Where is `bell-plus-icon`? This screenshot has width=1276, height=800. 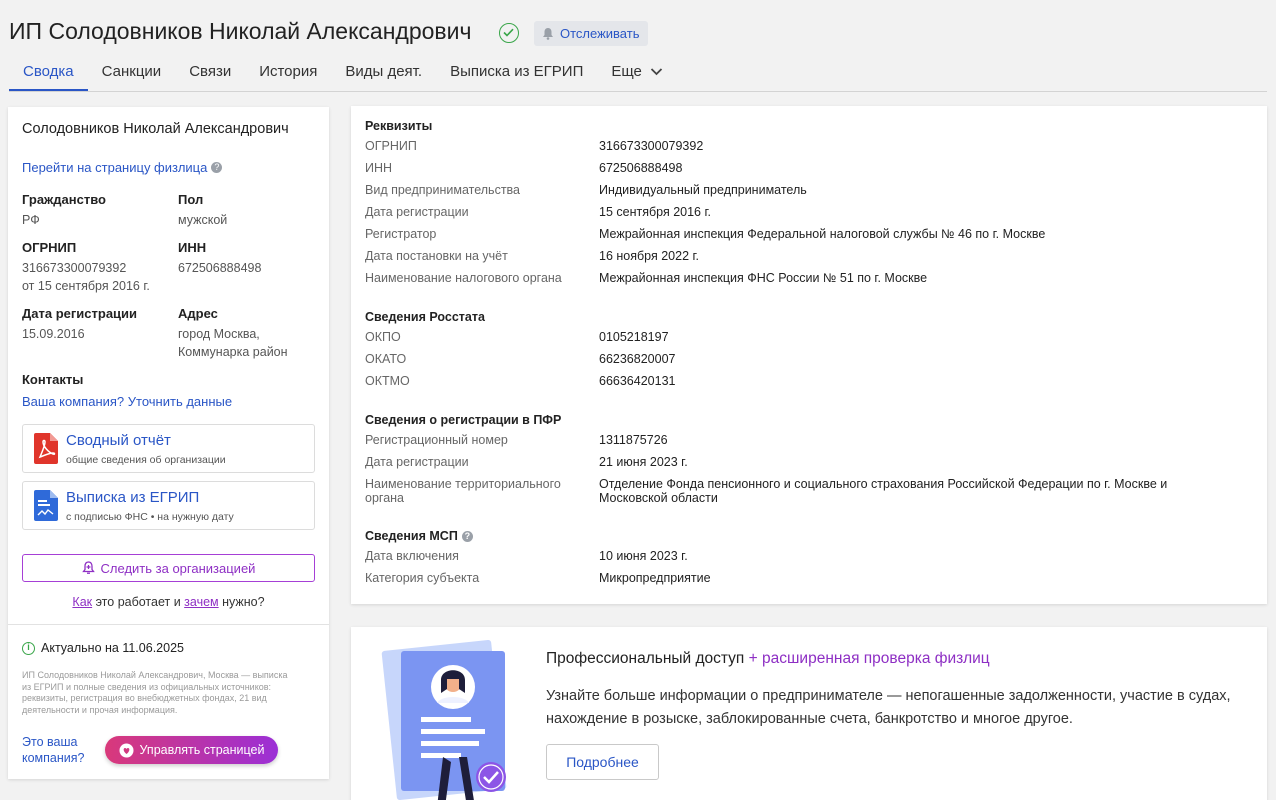
bell-plus-icon is located at coordinates (88, 567).